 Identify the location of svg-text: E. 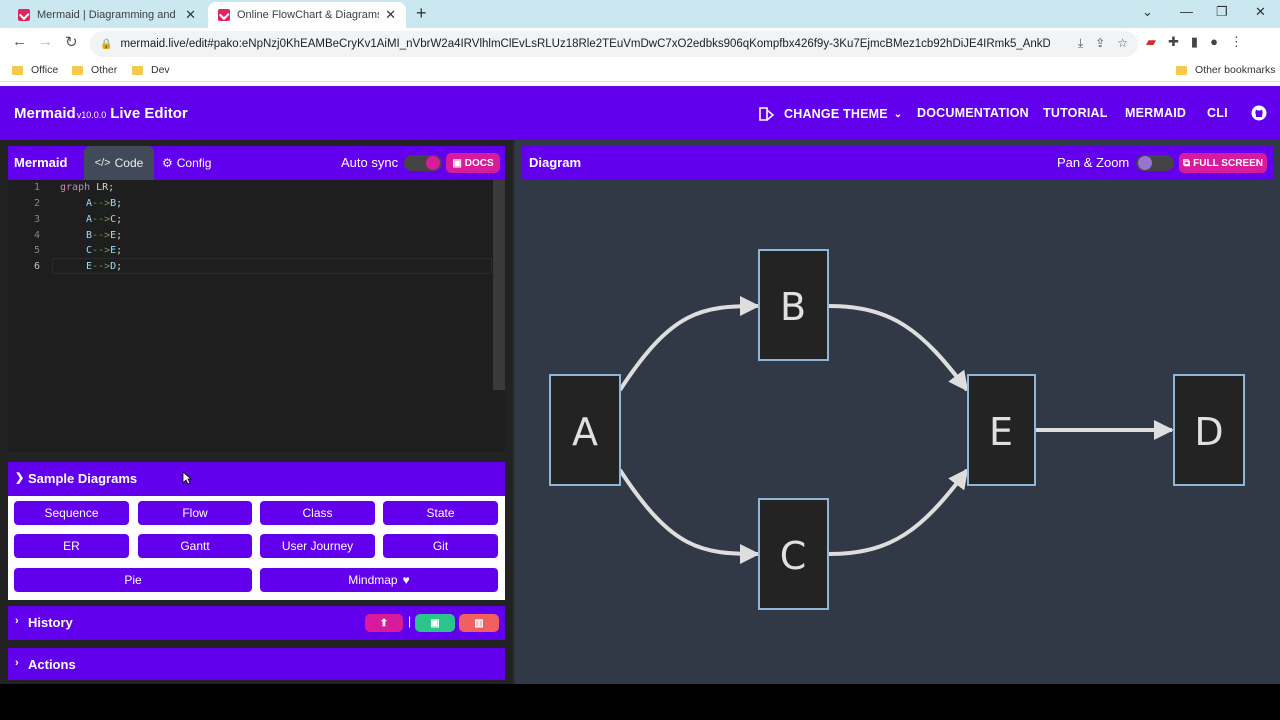
(1001, 432).